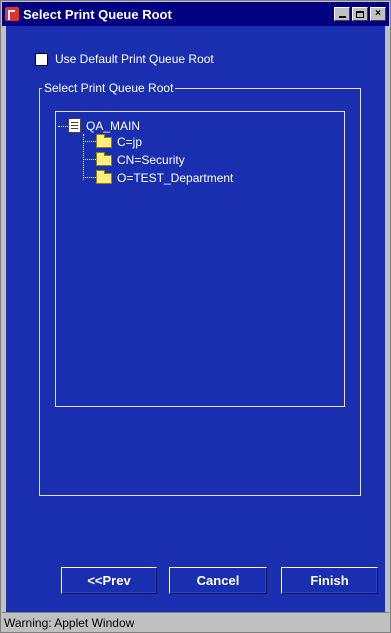  I want to click on status-text: Warning: Applet Window, so click(69, 622).